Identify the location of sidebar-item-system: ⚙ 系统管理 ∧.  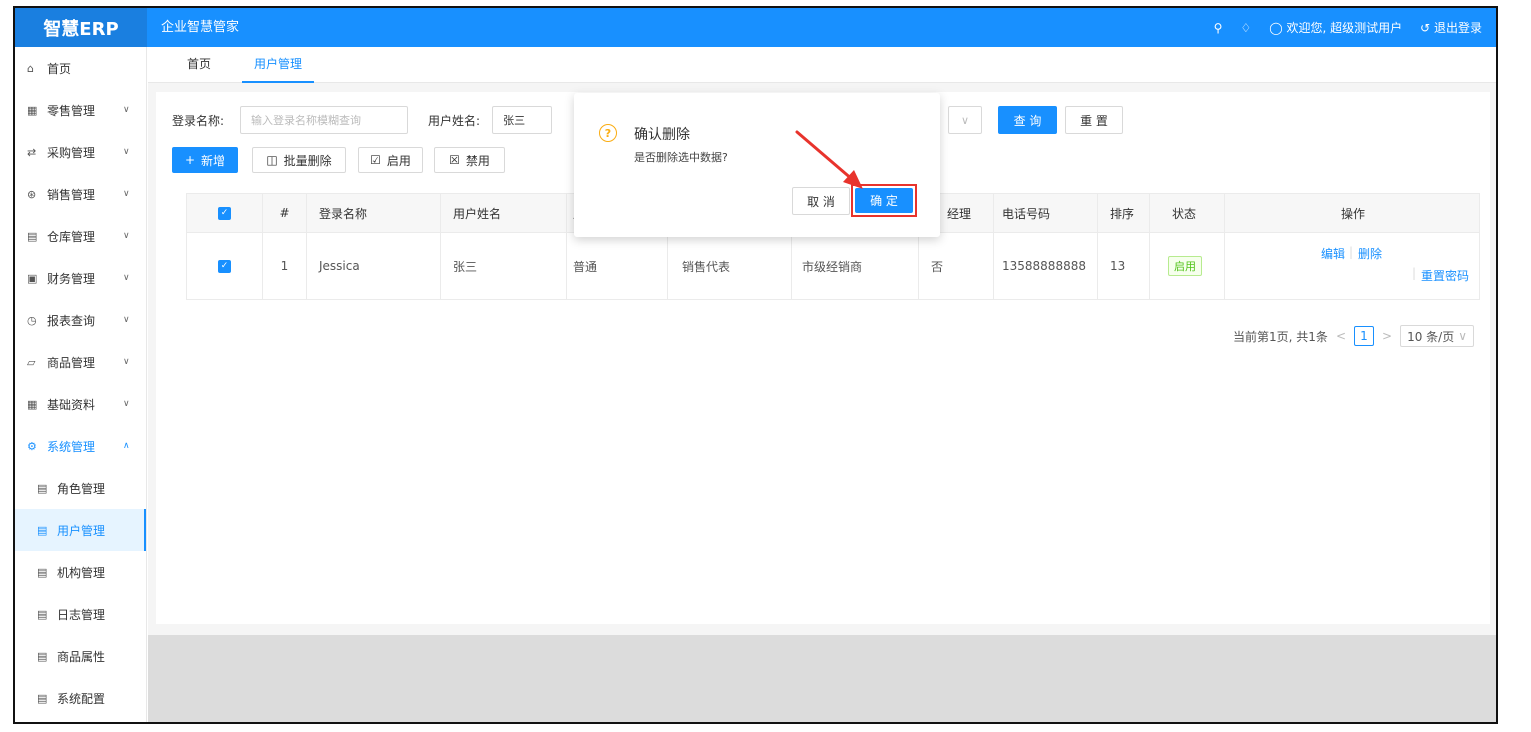
(80, 446).